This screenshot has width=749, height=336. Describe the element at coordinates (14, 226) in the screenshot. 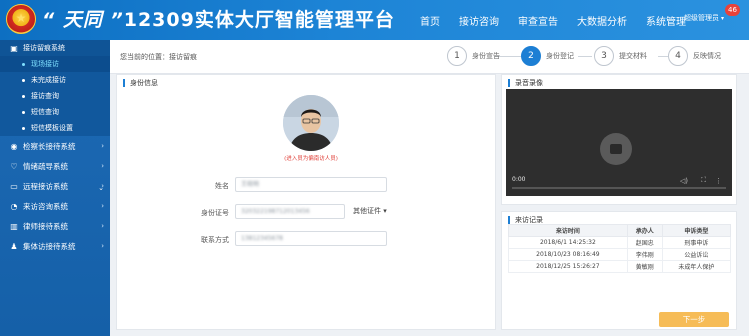

I see `institution-icon: ▥` at that location.